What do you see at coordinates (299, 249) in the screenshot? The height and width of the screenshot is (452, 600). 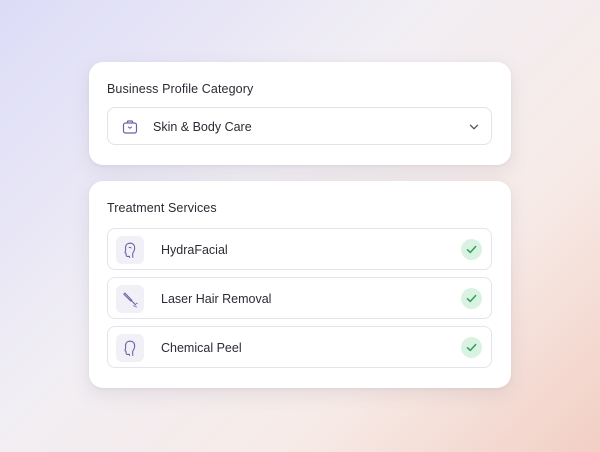 I see `service-item-hydrafacial: HydraFacial` at bounding box center [299, 249].